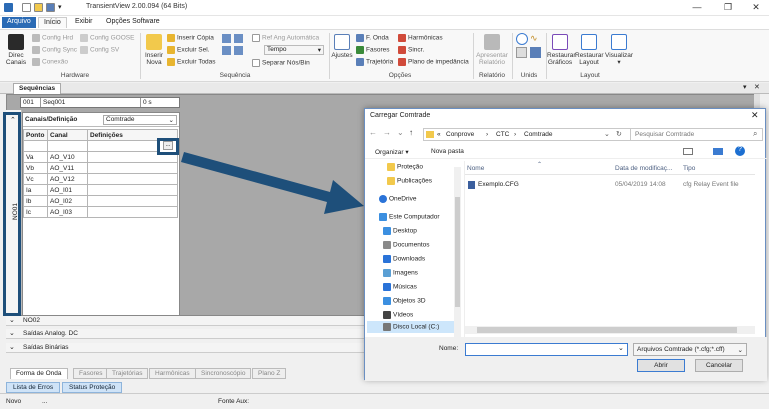 The width and height of the screenshot is (769, 409). What do you see at coordinates (521, 52) in the screenshot?
I see `pu-unit-icon` at bounding box center [521, 52].